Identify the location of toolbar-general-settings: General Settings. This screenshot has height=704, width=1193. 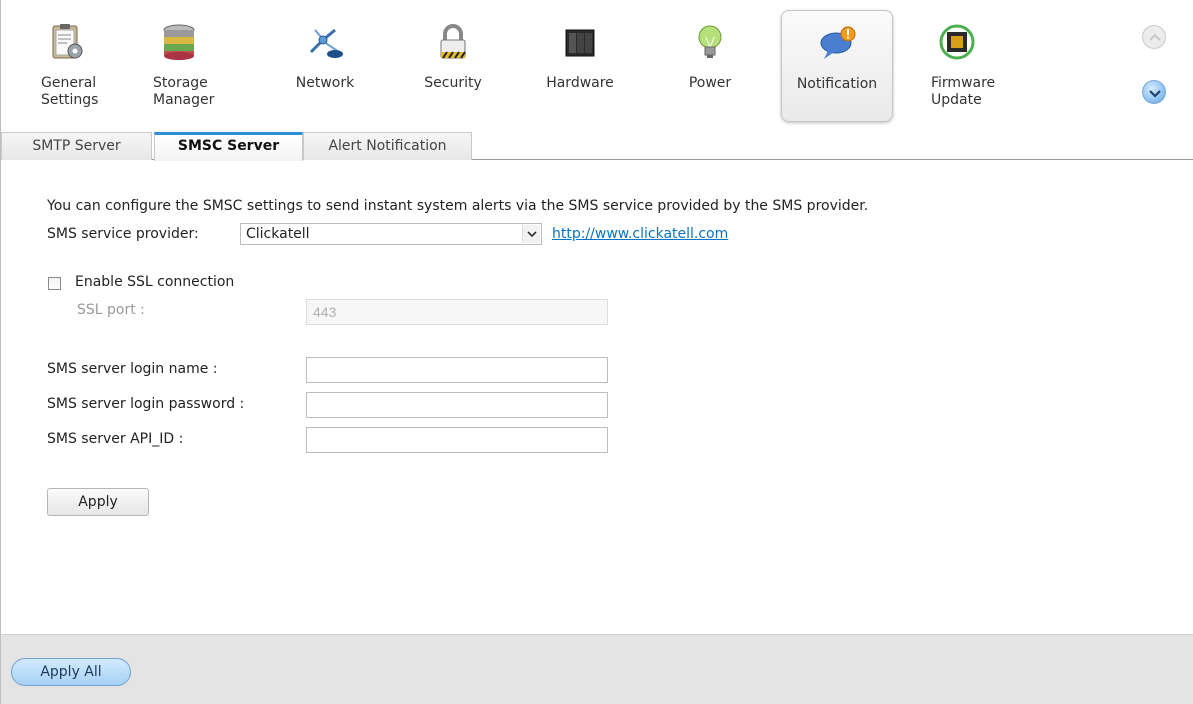
(67, 66).